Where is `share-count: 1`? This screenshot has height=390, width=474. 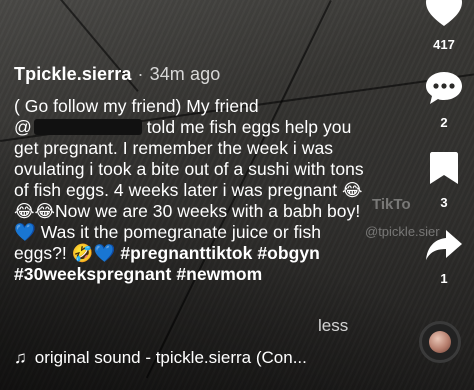
share-count: 1 is located at coordinates (444, 278).